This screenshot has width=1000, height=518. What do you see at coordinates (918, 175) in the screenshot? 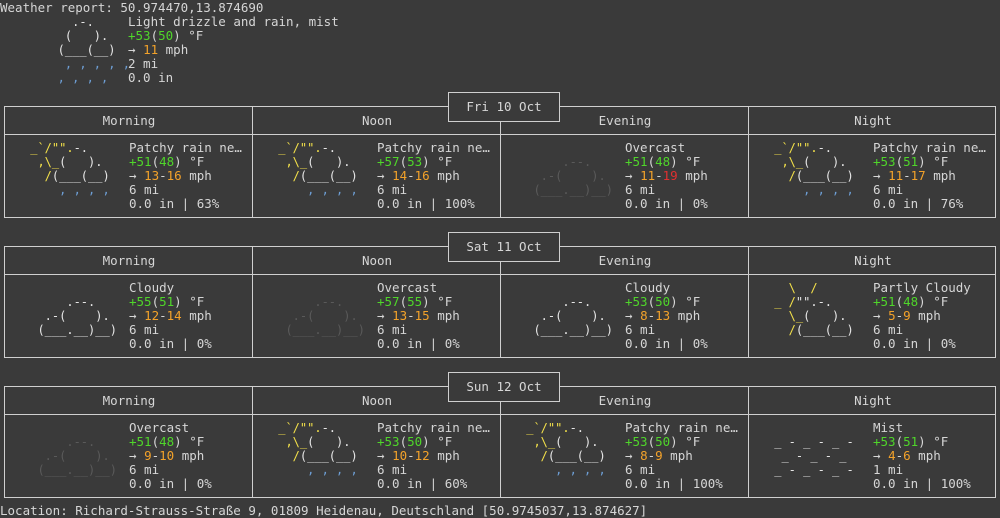
I see `wind-max: 17` at bounding box center [918, 175].